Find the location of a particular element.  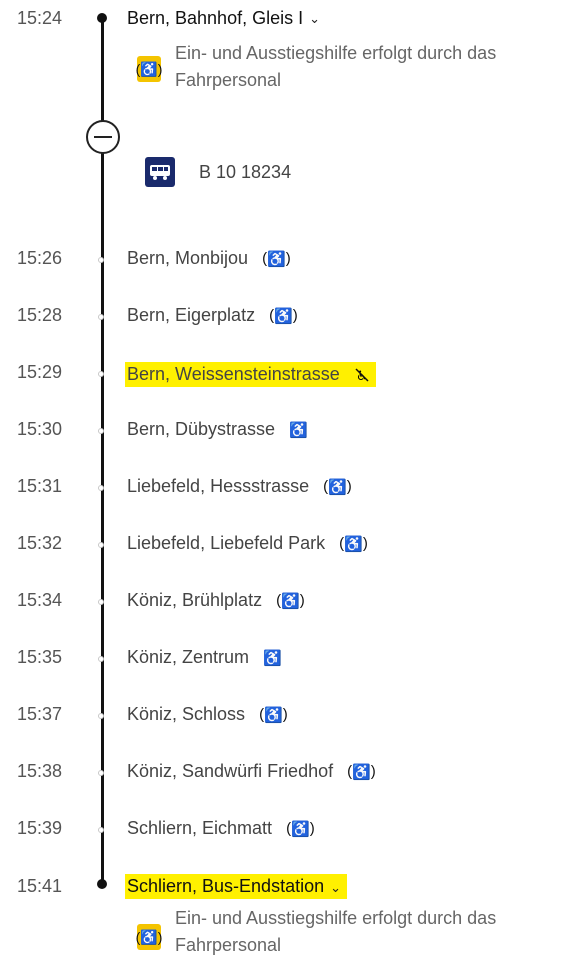

wheelchair-unavailable-icon: ♿ is located at coordinates (362, 375).